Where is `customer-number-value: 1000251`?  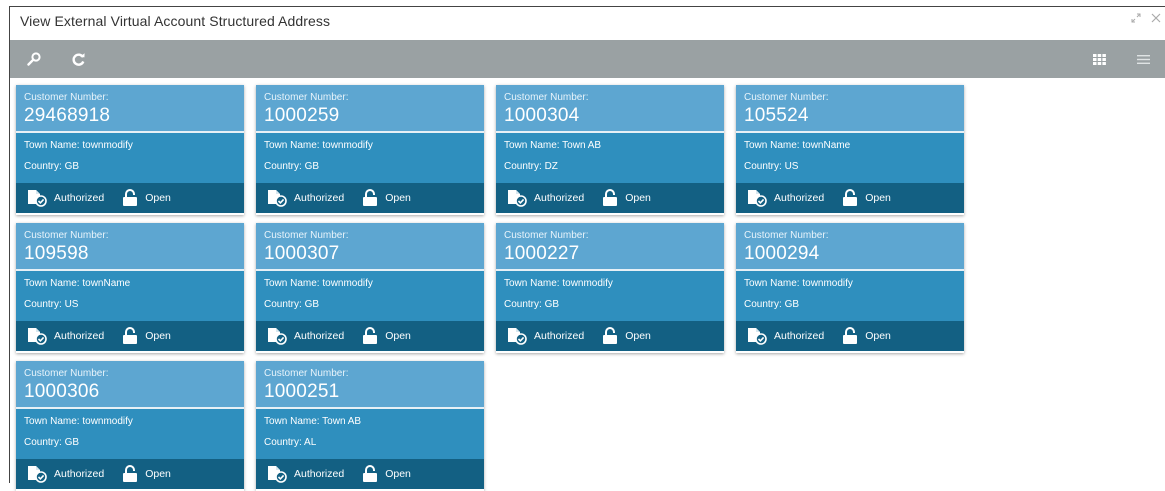
customer-number-value: 1000251 is located at coordinates (302, 391).